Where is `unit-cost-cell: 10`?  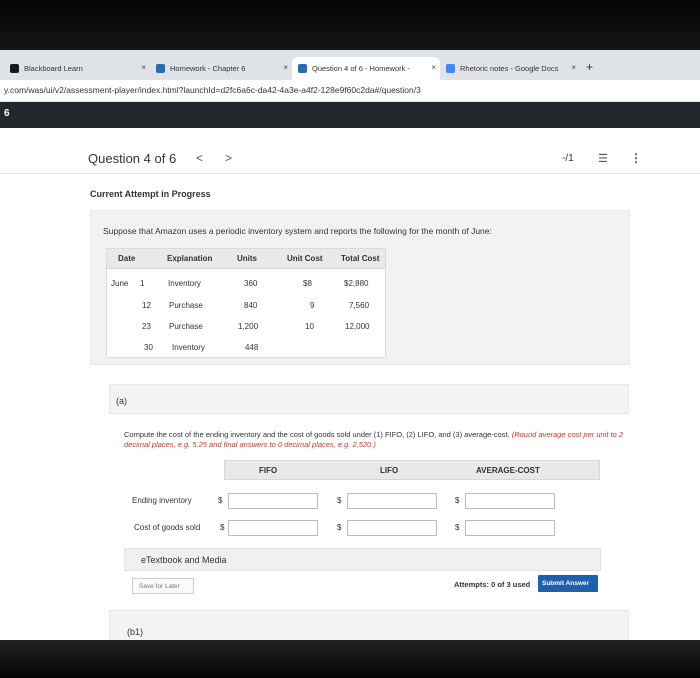
unit-cost-cell: 10 is located at coordinates (309, 326).